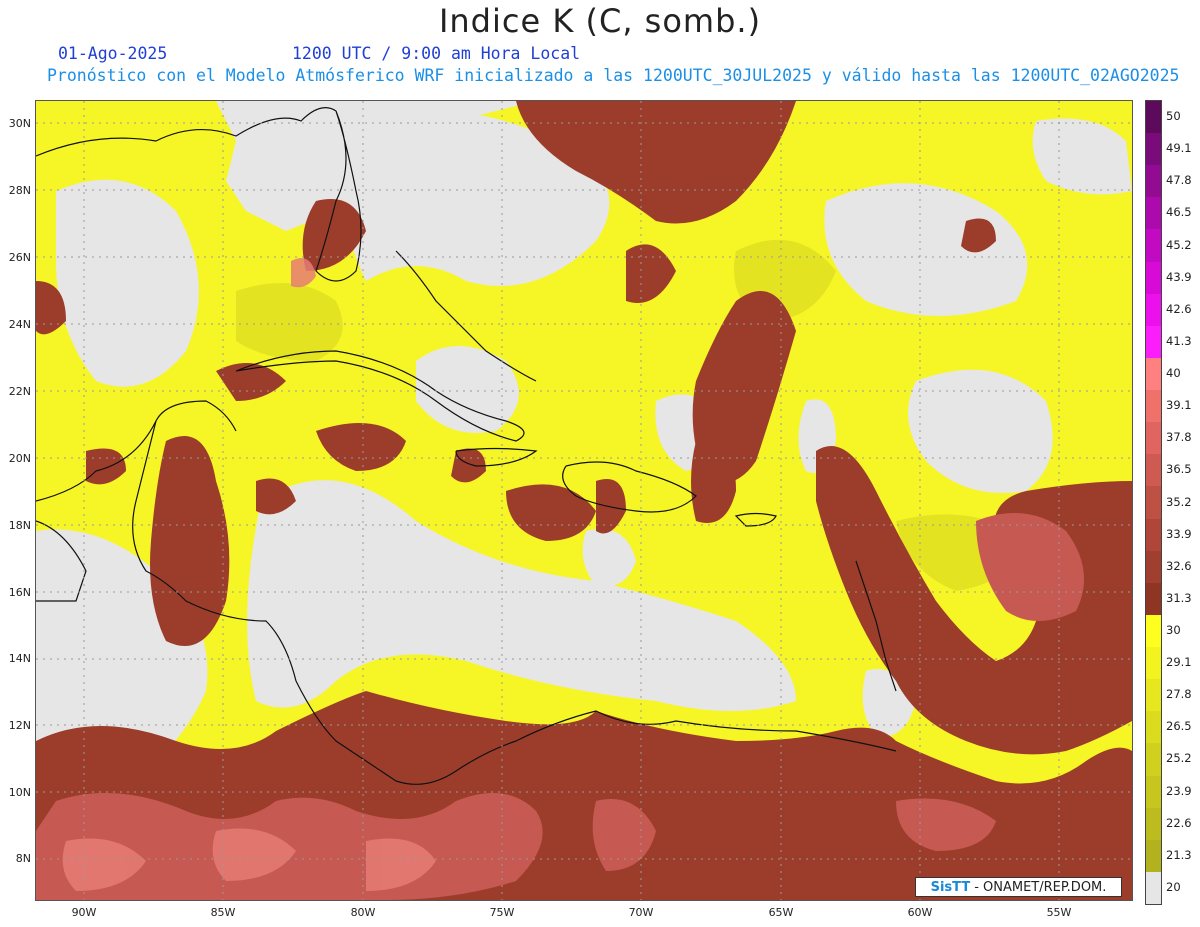  What do you see at coordinates (1179, 565) in the screenshot?
I see `colorbar-label: 32.6` at bounding box center [1179, 565].